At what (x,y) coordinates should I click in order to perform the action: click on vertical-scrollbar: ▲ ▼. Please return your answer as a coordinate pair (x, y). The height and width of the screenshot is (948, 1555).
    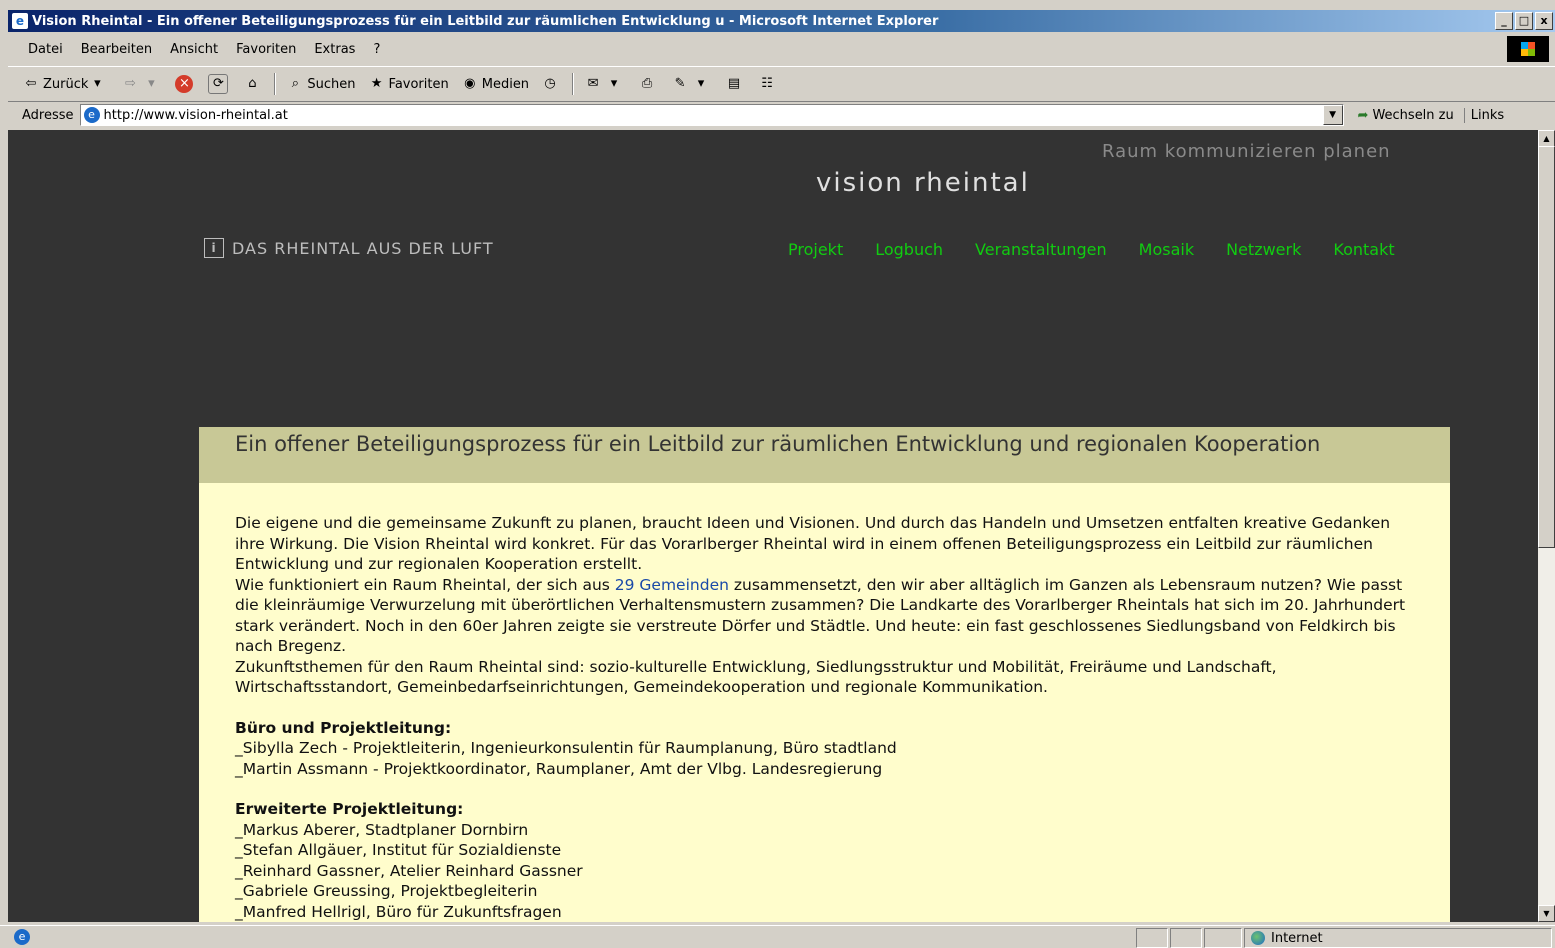
    Looking at the image, I should click on (1546, 526).